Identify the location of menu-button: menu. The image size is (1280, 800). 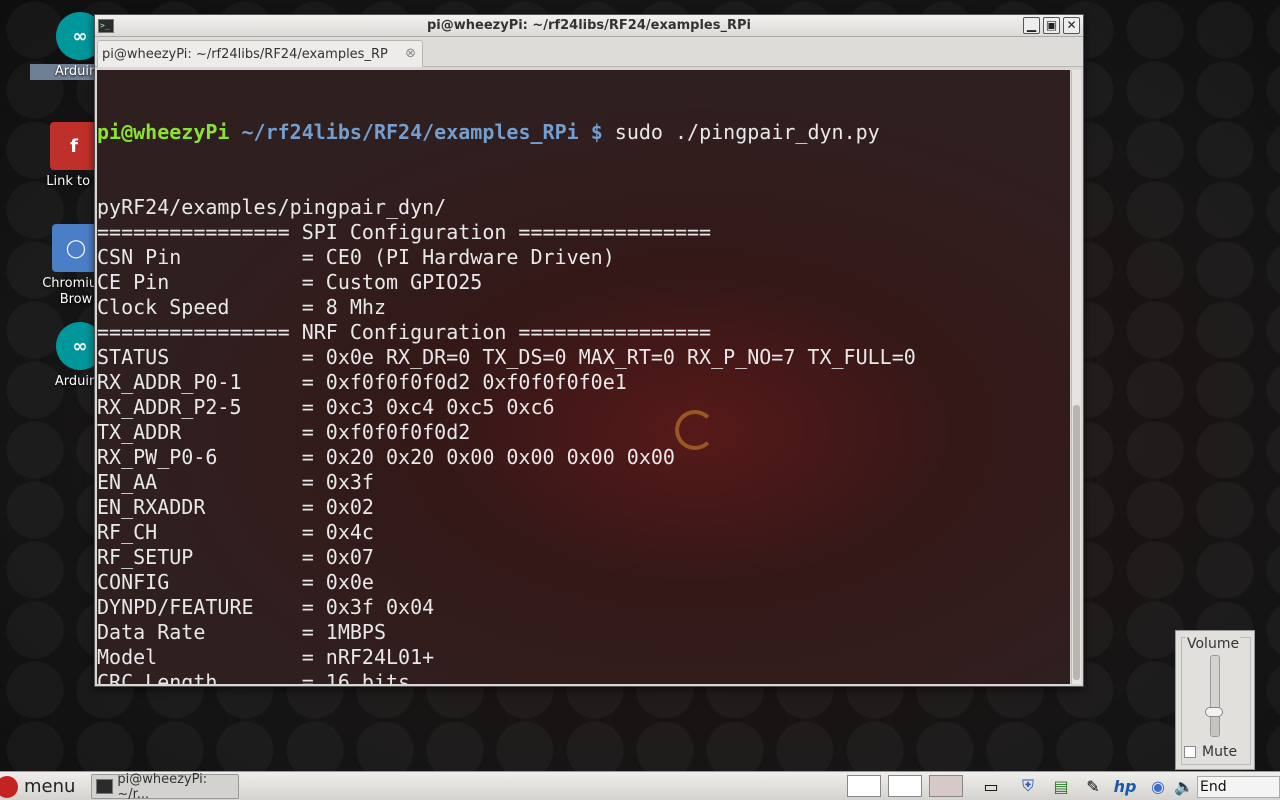
(44, 786).